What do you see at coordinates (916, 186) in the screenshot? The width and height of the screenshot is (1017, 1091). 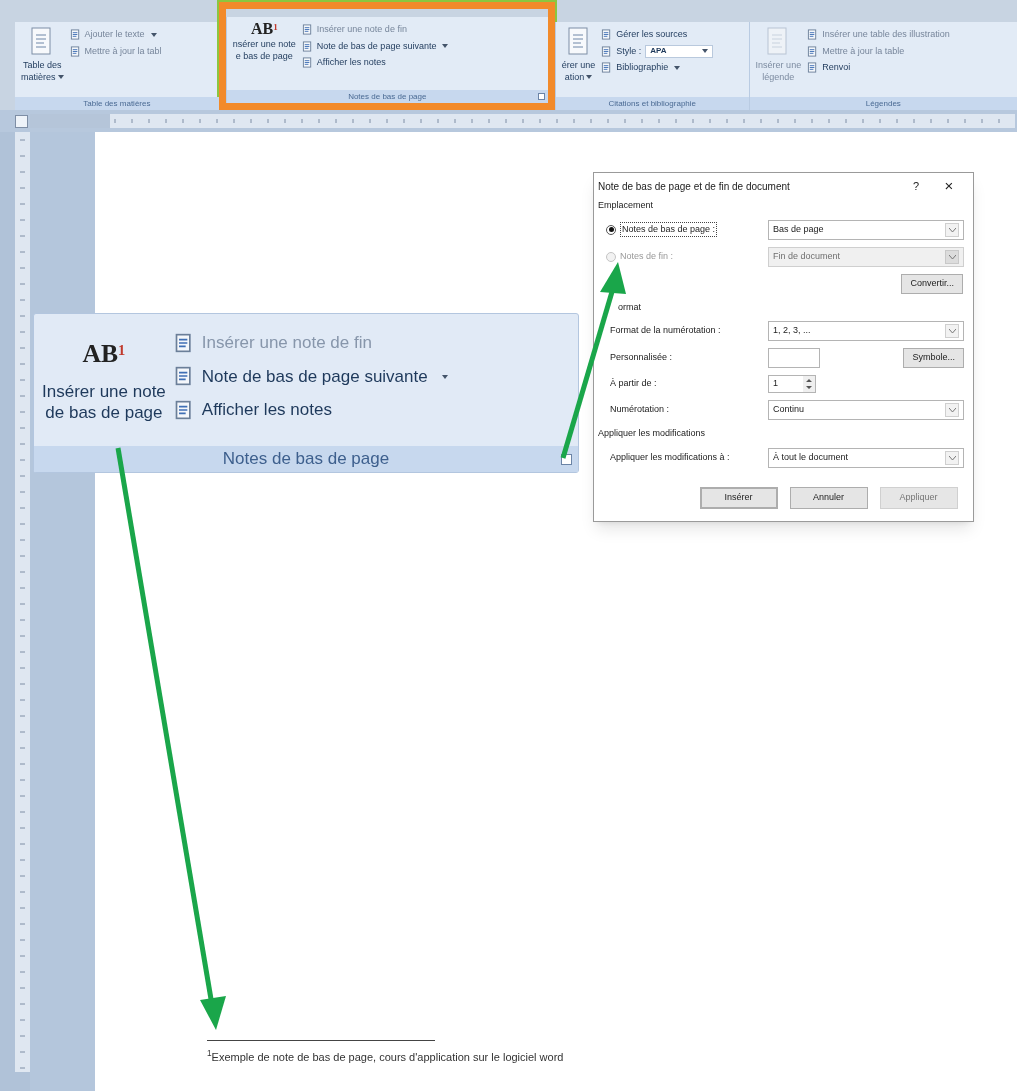 I see `help-button: ?` at bounding box center [916, 186].